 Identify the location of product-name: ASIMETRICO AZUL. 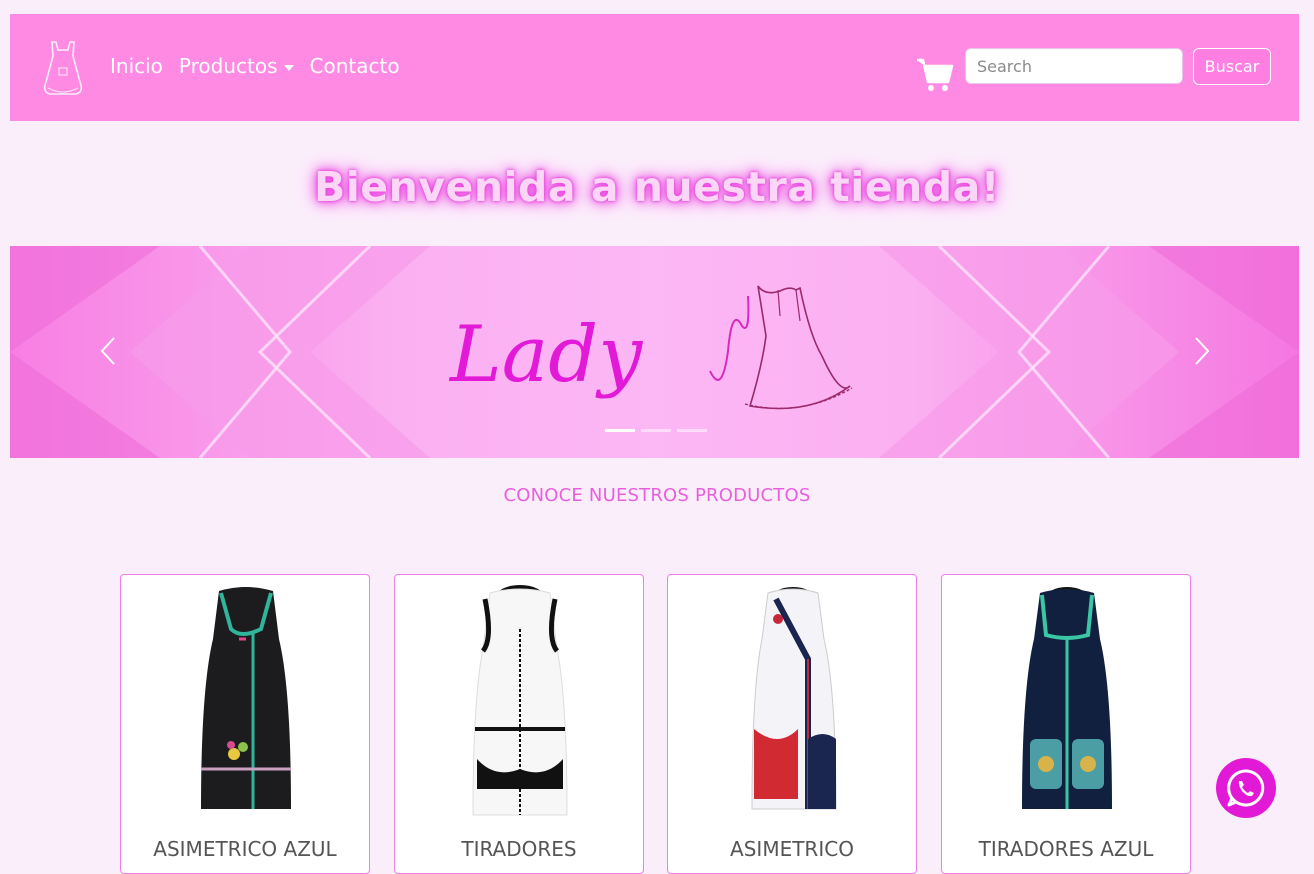
(245, 849).